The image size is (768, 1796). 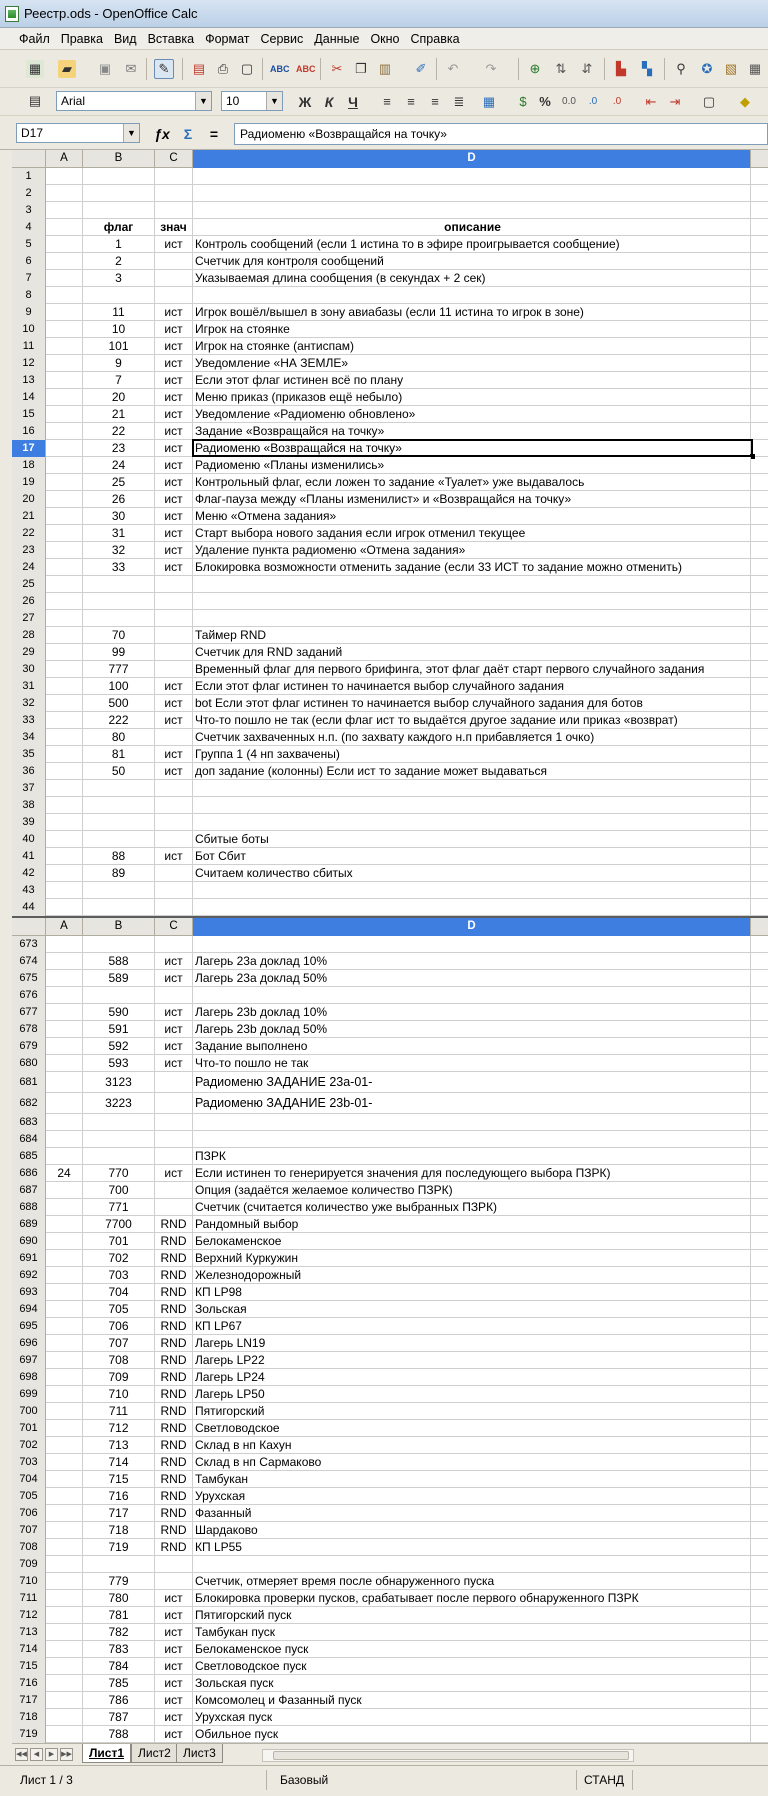 I want to click on menu-item: Файл, so click(x=34, y=37).